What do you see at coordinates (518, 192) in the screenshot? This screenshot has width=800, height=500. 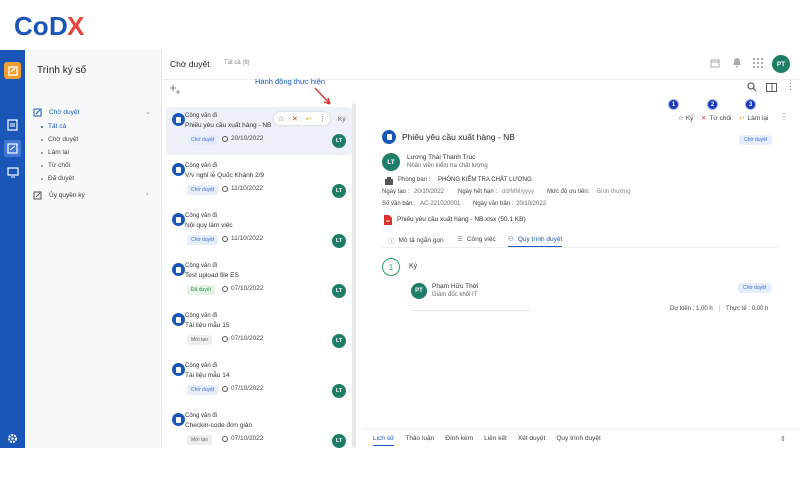 I see `expire-value: dd/MM/yyyy` at bounding box center [518, 192].